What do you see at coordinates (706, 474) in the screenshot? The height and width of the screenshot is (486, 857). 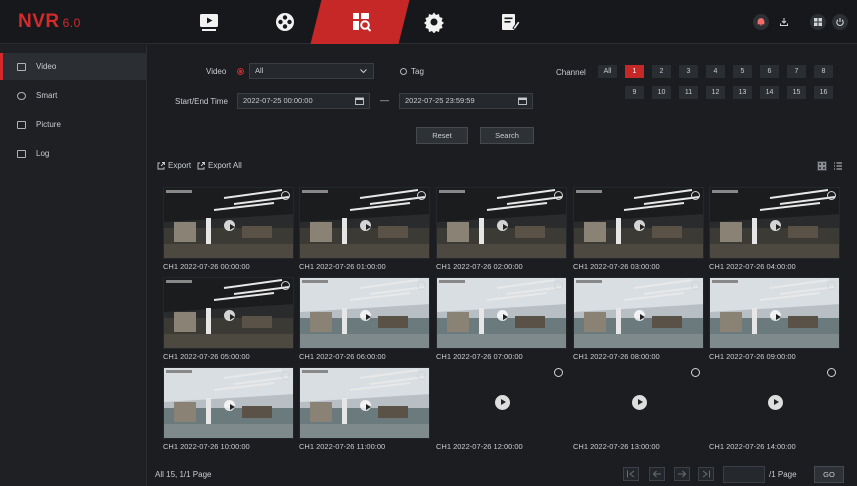 I see `last-page-button` at bounding box center [706, 474].